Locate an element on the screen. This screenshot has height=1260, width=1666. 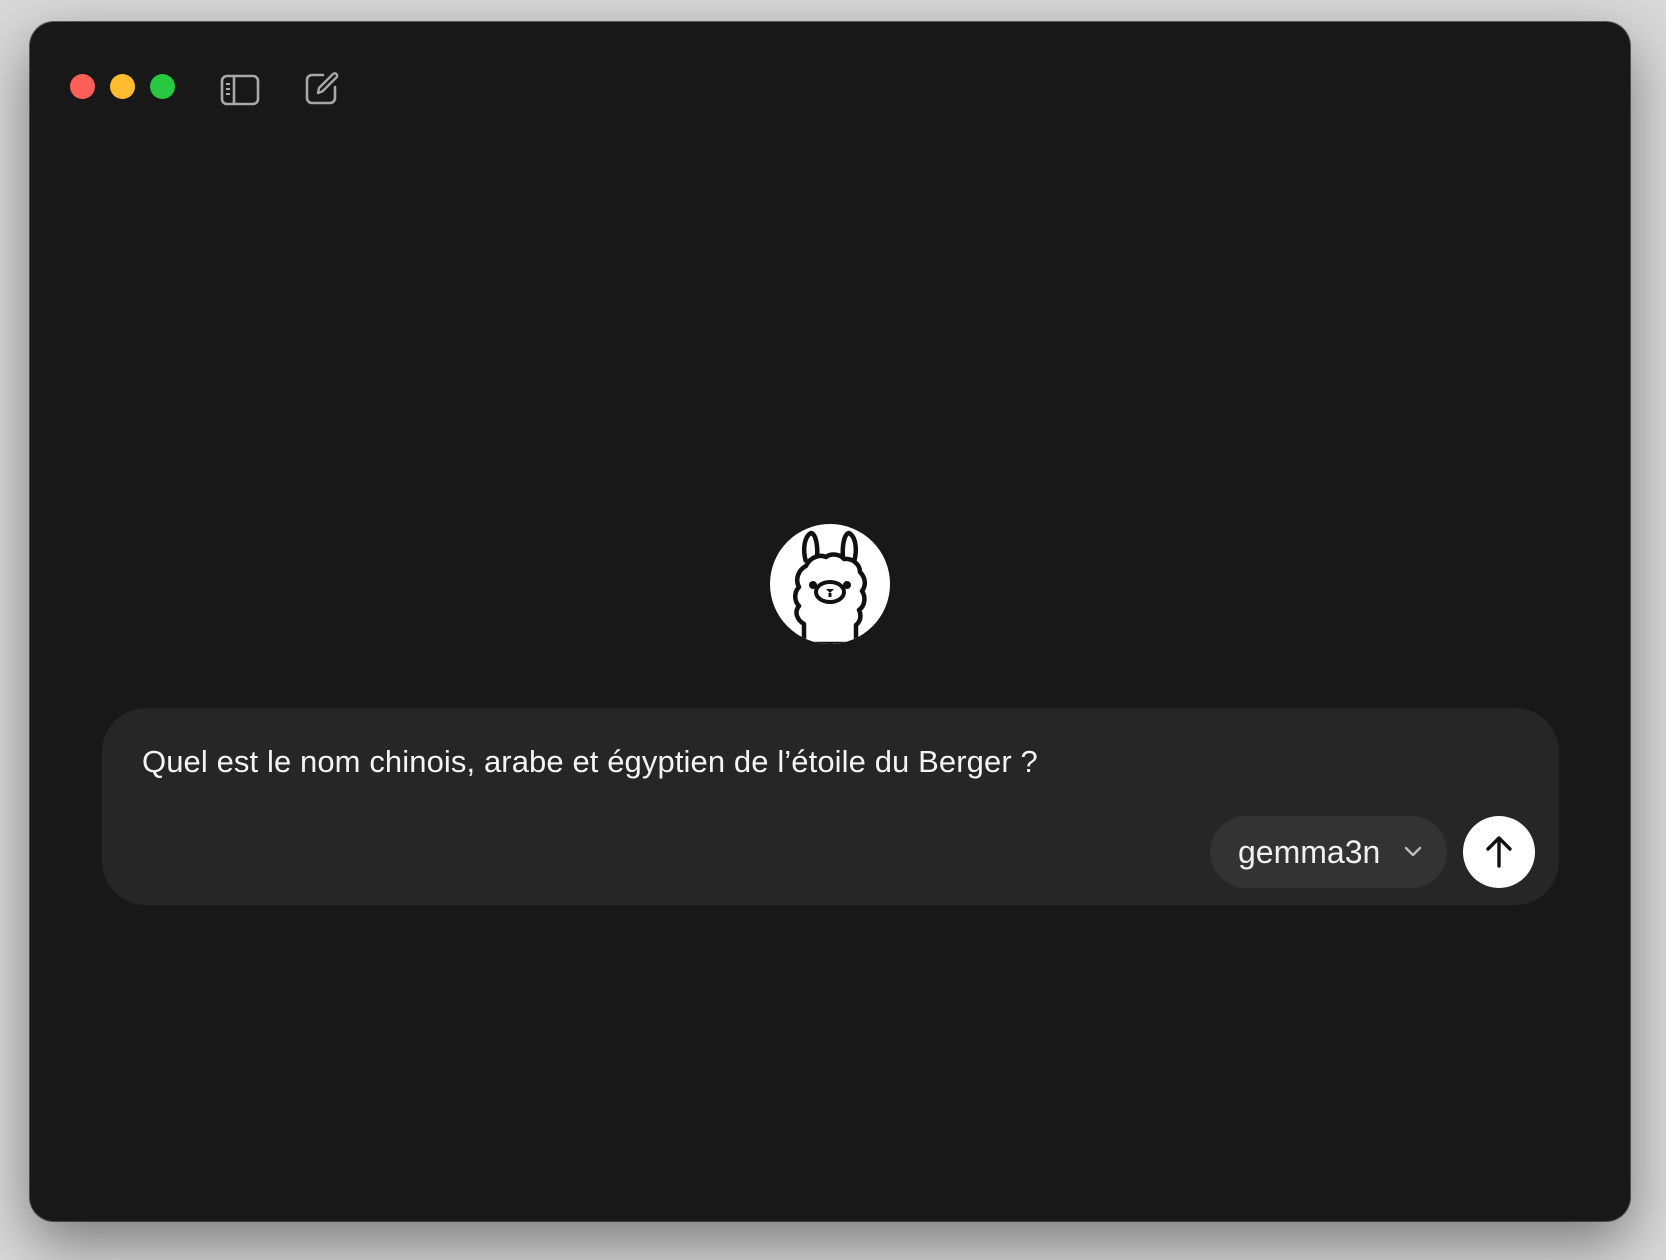
sidebar-toggle-button is located at coordinates (240, 90).